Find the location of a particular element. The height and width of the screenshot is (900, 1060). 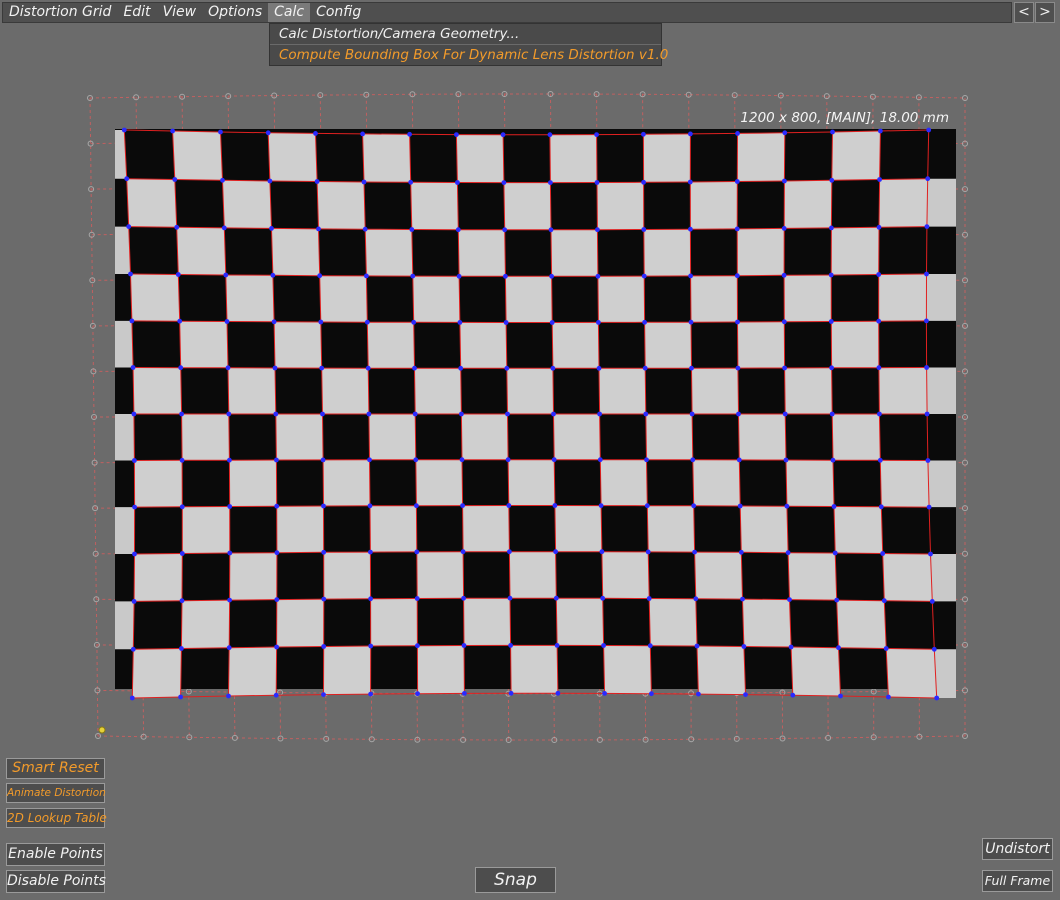

enable-points-button: Enable Points is located at coordinates (55, 854).